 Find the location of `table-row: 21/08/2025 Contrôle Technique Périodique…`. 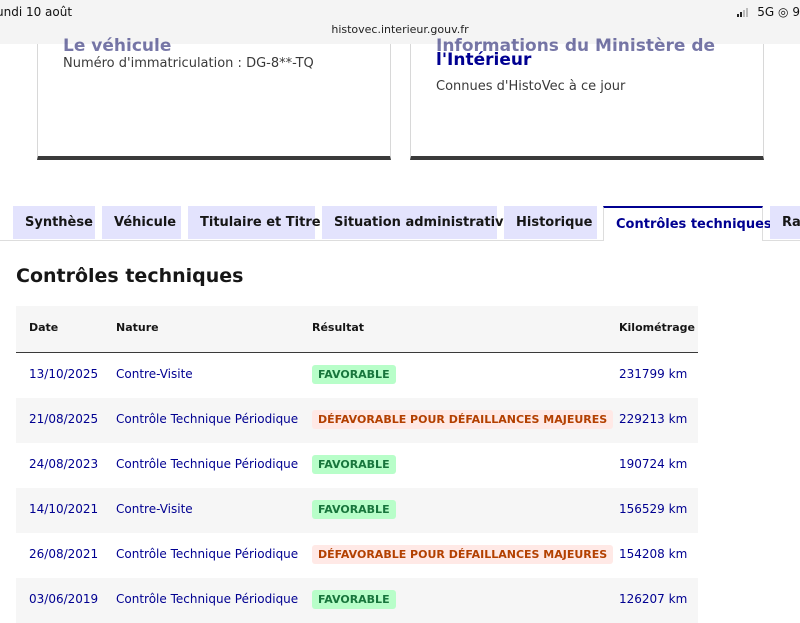

table-row: 21/08/2025 Contrôle Technique Périodique… is located at coordinates (357, 420).